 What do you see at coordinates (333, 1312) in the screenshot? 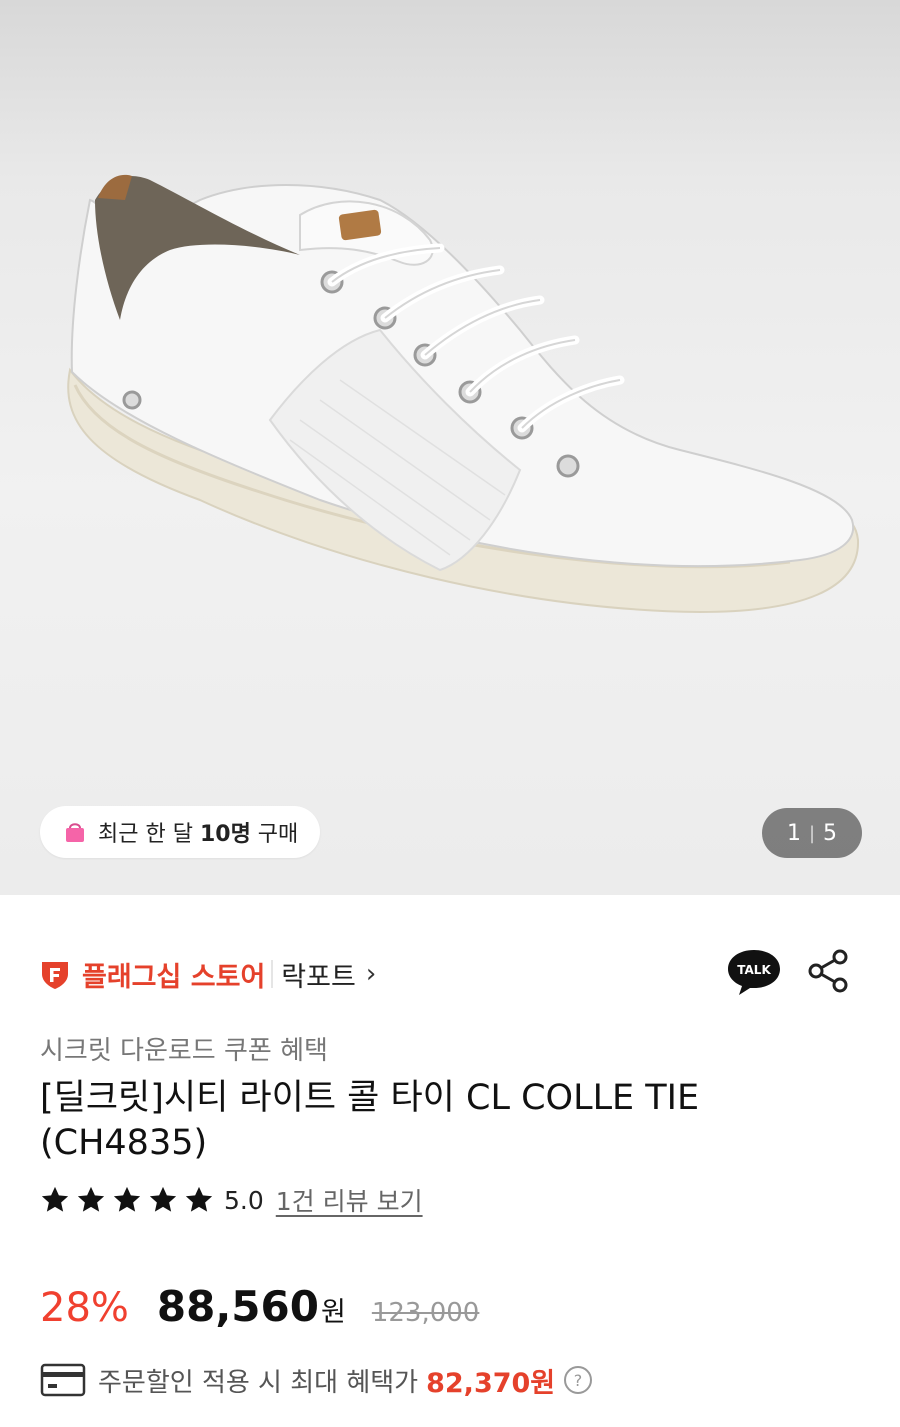
I see `currency-label: 원` at bounding box center [333, 1312].